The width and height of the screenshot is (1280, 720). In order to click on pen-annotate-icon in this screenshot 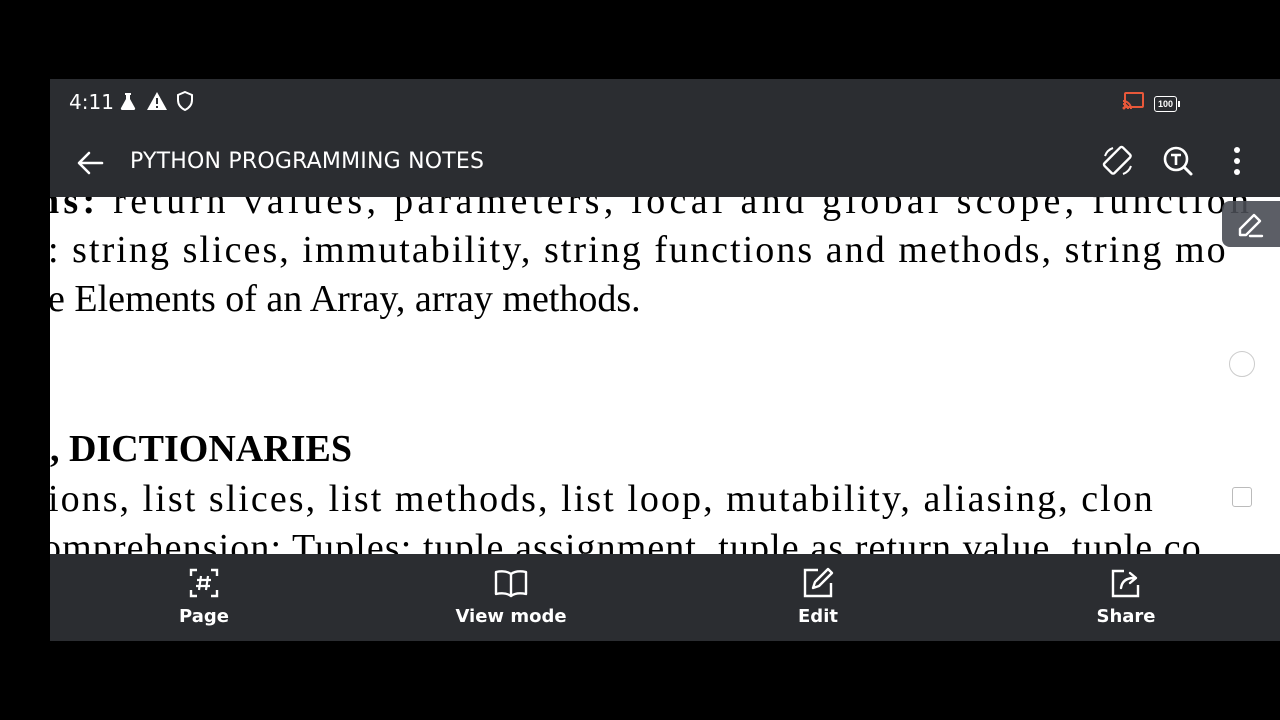, I will do `click(1251, 225)`.